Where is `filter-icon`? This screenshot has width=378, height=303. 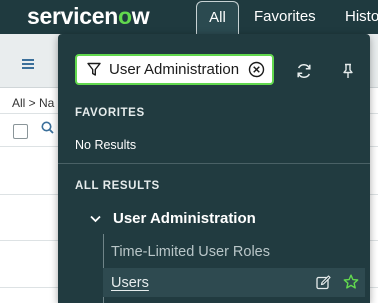 filter-icon is located at coordinates (94, 69).